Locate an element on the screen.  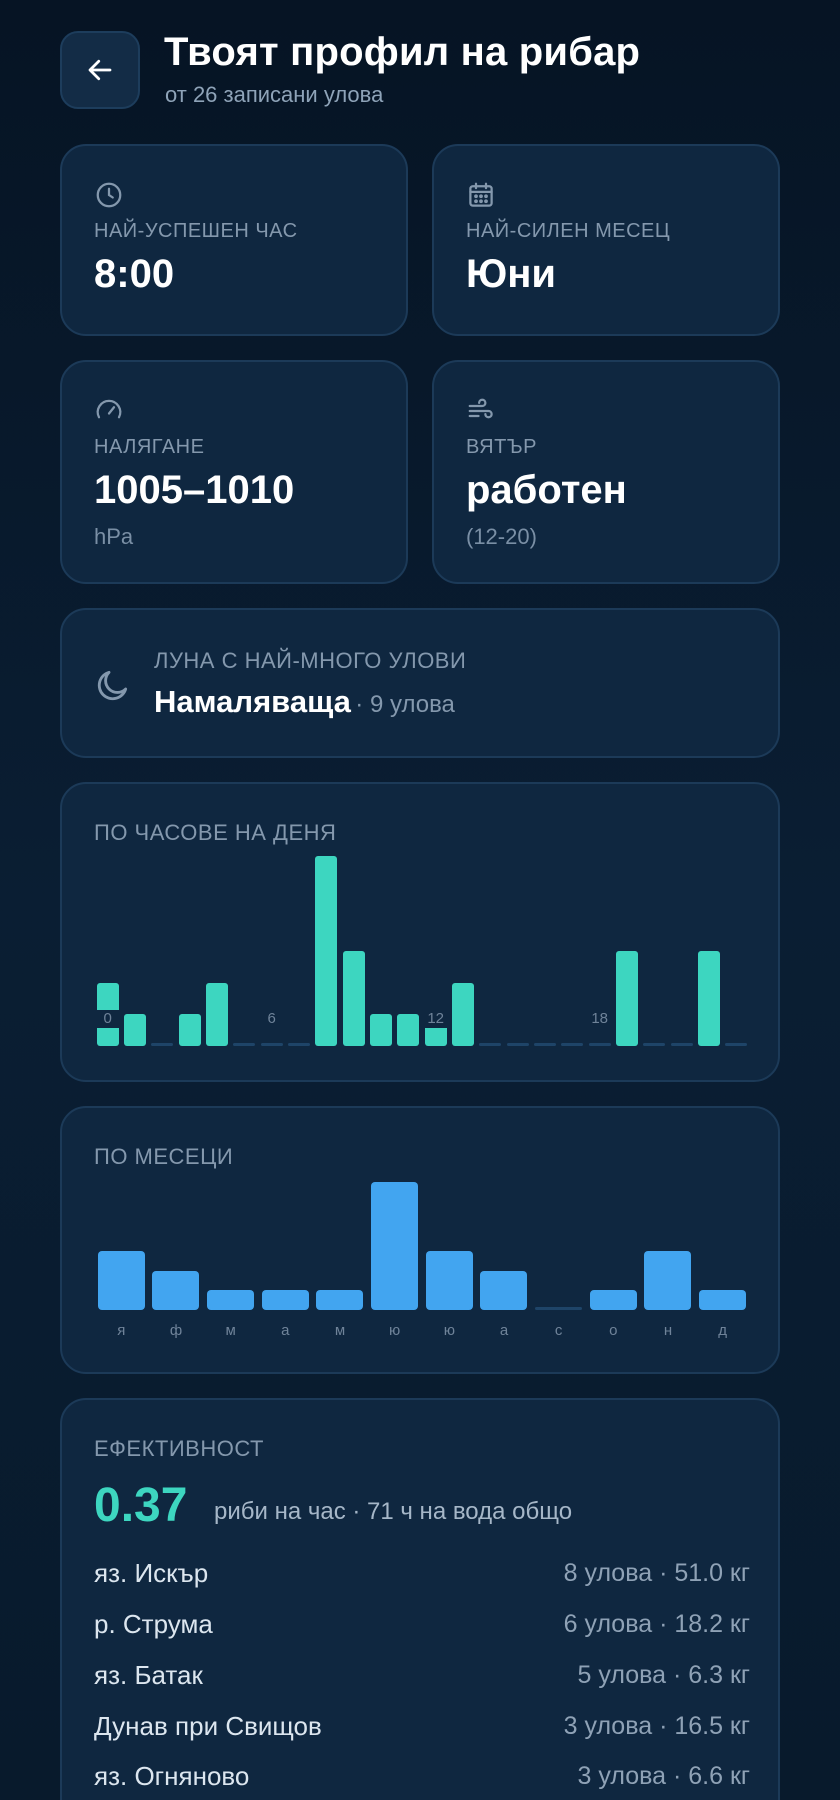
pressure-label: НАЛЯГАНЕ is located at coordinates (149, 447).